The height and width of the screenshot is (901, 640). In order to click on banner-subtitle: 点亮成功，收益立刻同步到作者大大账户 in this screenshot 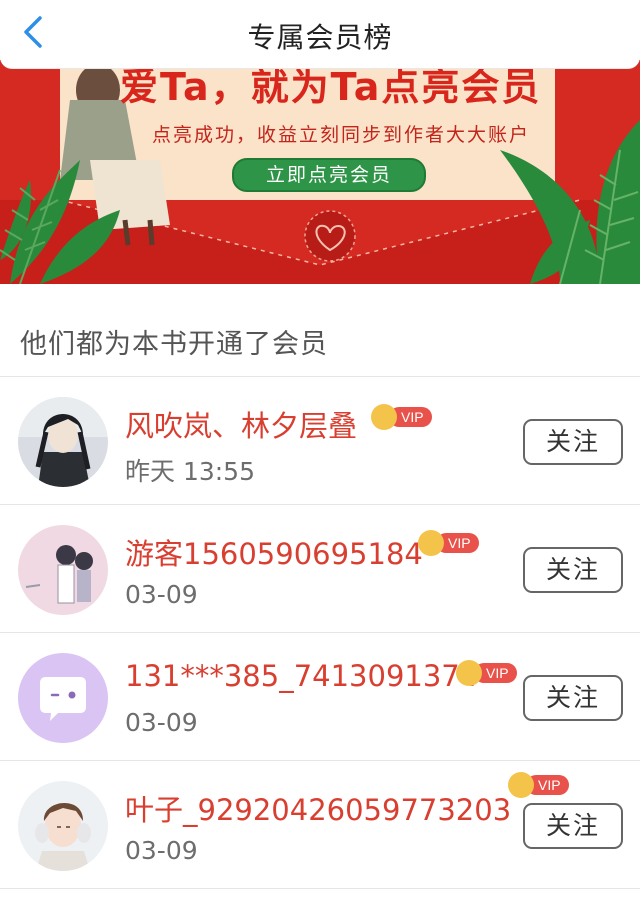, I will do `click(341, 135)`.